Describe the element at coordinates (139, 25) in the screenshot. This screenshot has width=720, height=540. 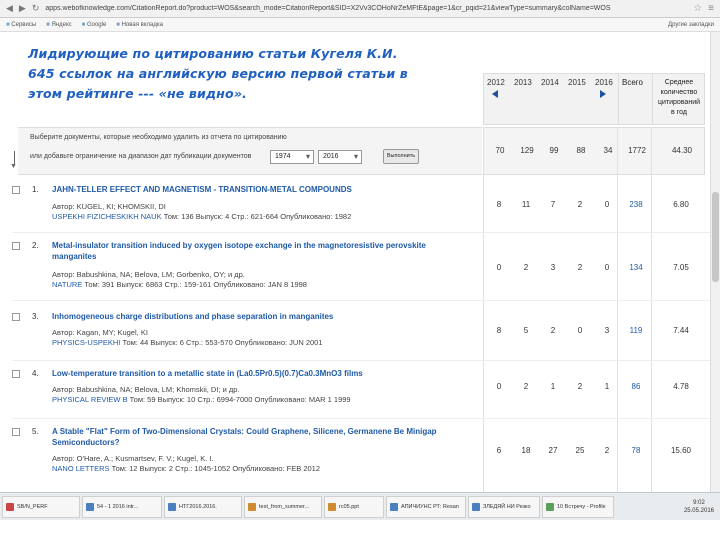
I see `bookmark-item: Новая вкладка` at that location.